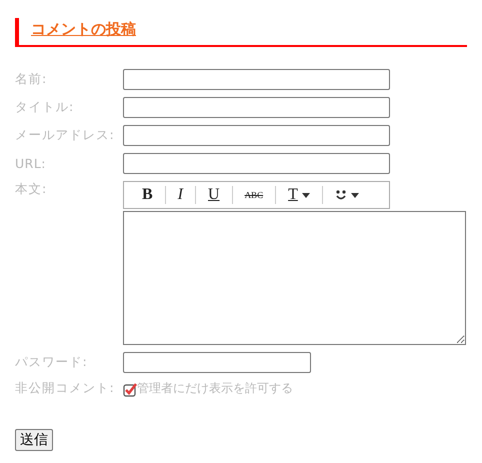 This screenshot has height=463, width=482. What do you see at coordinates (180, 195) in the screenshot?
I see `format-button: I` at bounding box center [180, 195].